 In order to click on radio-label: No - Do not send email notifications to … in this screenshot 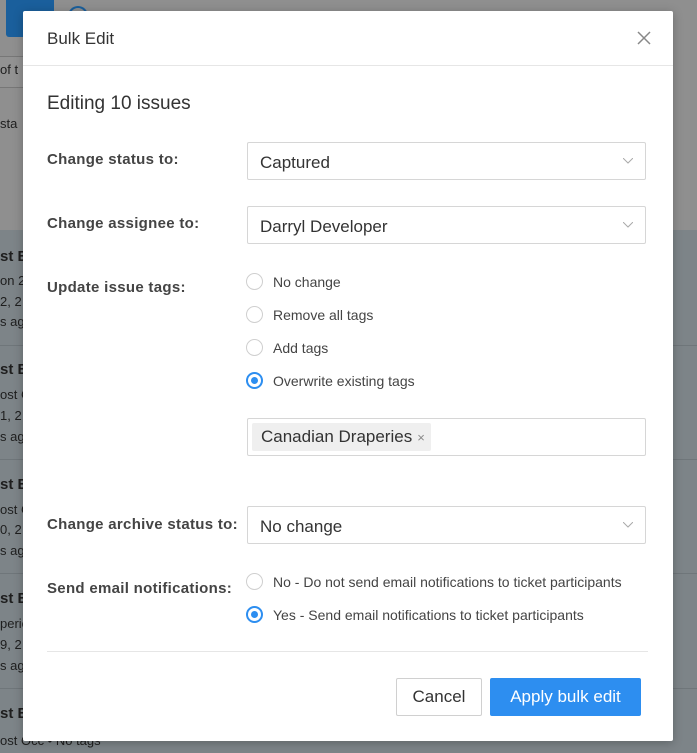, I will do `click(447, 582)`.